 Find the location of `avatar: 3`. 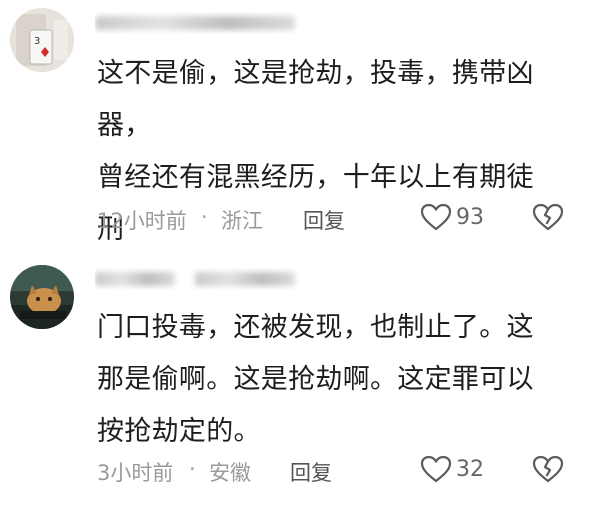

avatar: 3 is located at coordinates (42, 40).